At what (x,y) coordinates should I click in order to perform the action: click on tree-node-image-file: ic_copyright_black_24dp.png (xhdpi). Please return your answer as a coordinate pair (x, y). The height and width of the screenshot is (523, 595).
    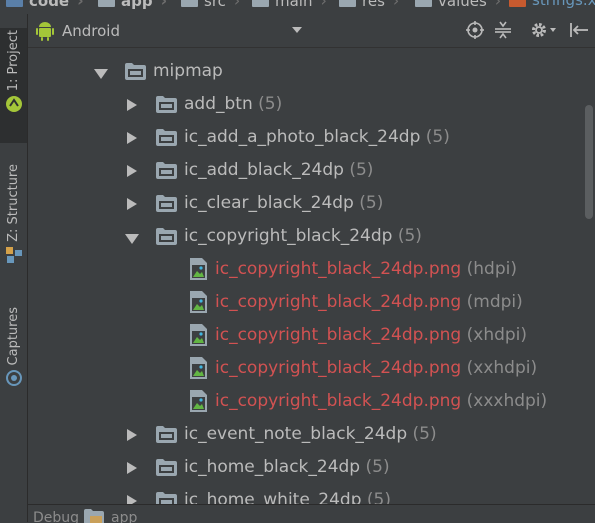
    Looking at the image, I should click on (304, 336).